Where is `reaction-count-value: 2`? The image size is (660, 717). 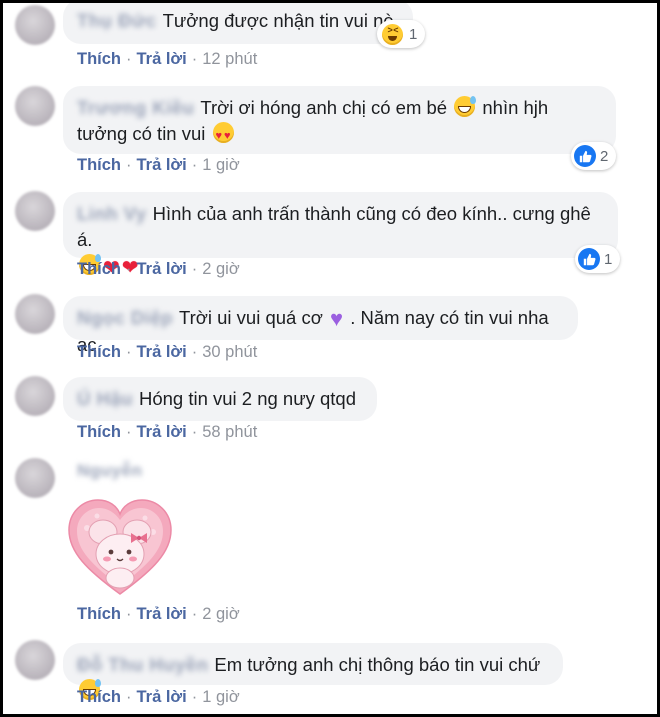
reaction-count-value: 2 is located at coordinates (604, 156).